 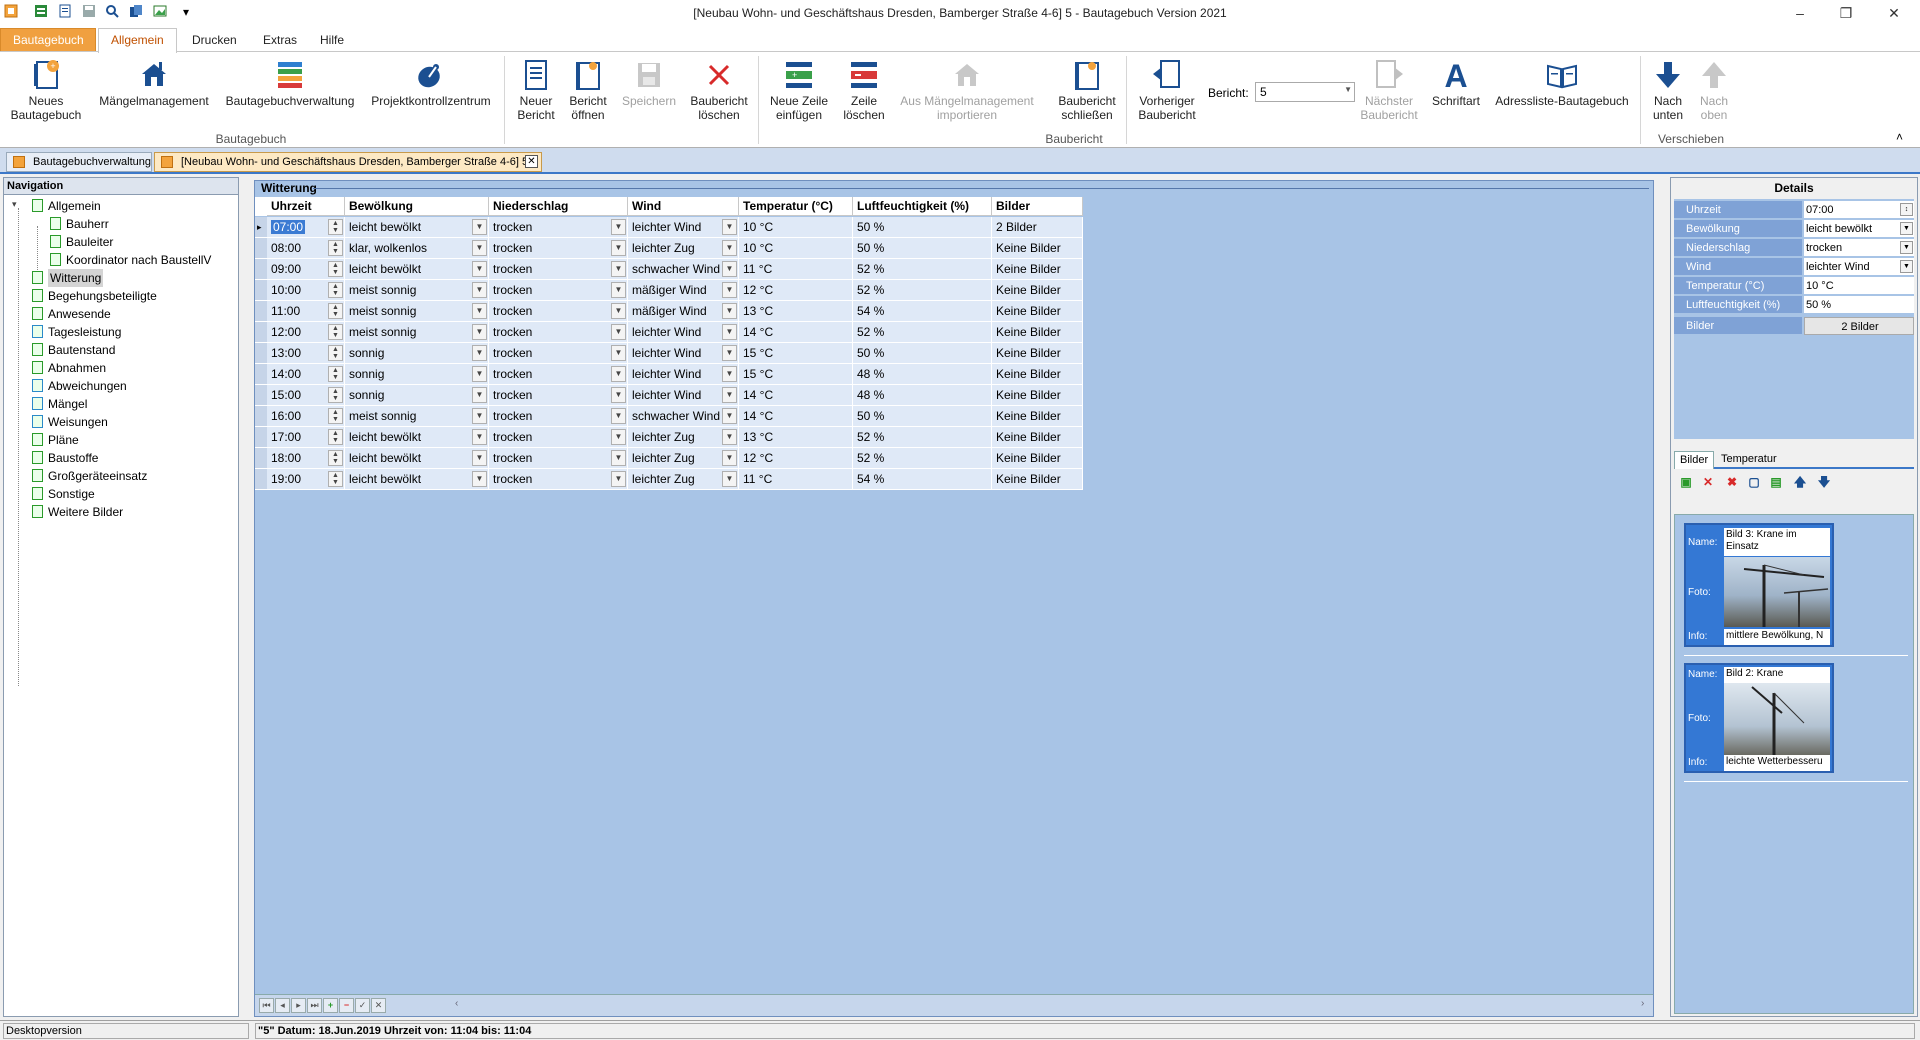 I want to click on column-header: Bewölkung, so click(x=417, y=206).